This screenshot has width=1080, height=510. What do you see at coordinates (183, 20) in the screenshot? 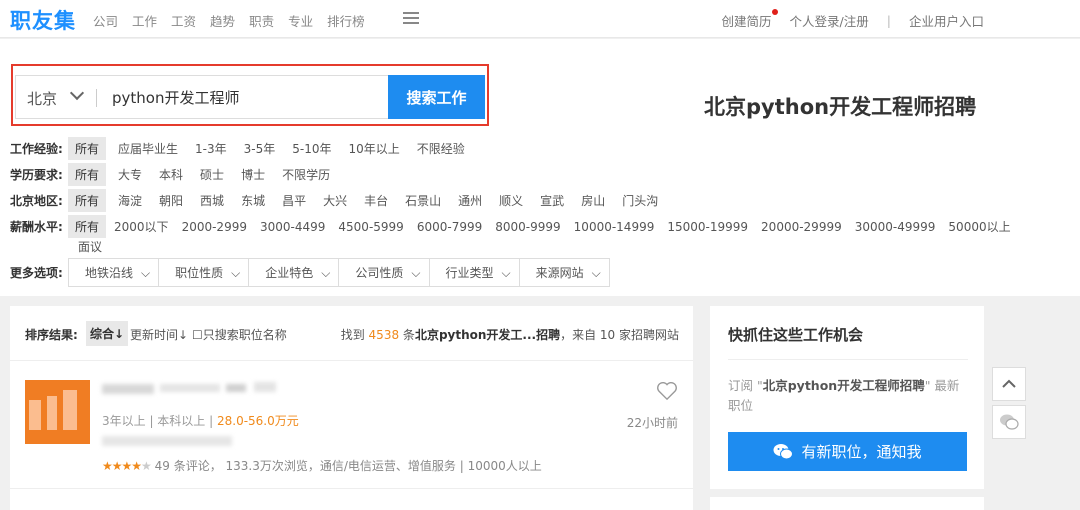
I see `nav-item-salary: 工资` at bounding box center [183, 20].